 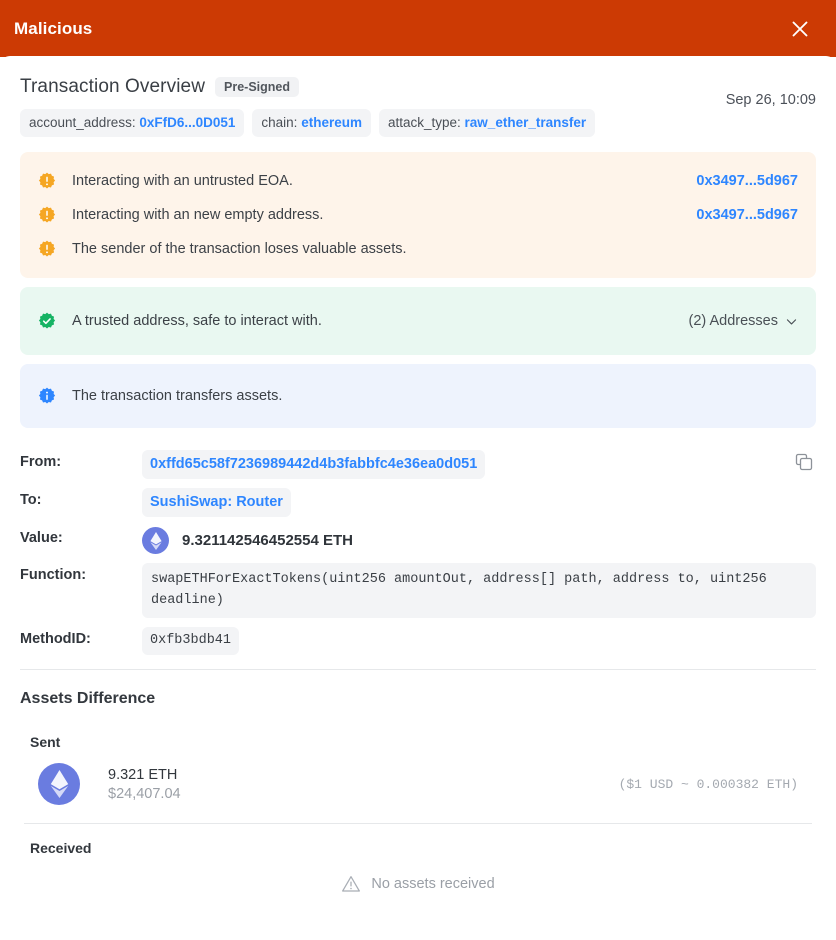 I want to click on sent-asset-usd: $24,407.04, so click(x=144, y=793).